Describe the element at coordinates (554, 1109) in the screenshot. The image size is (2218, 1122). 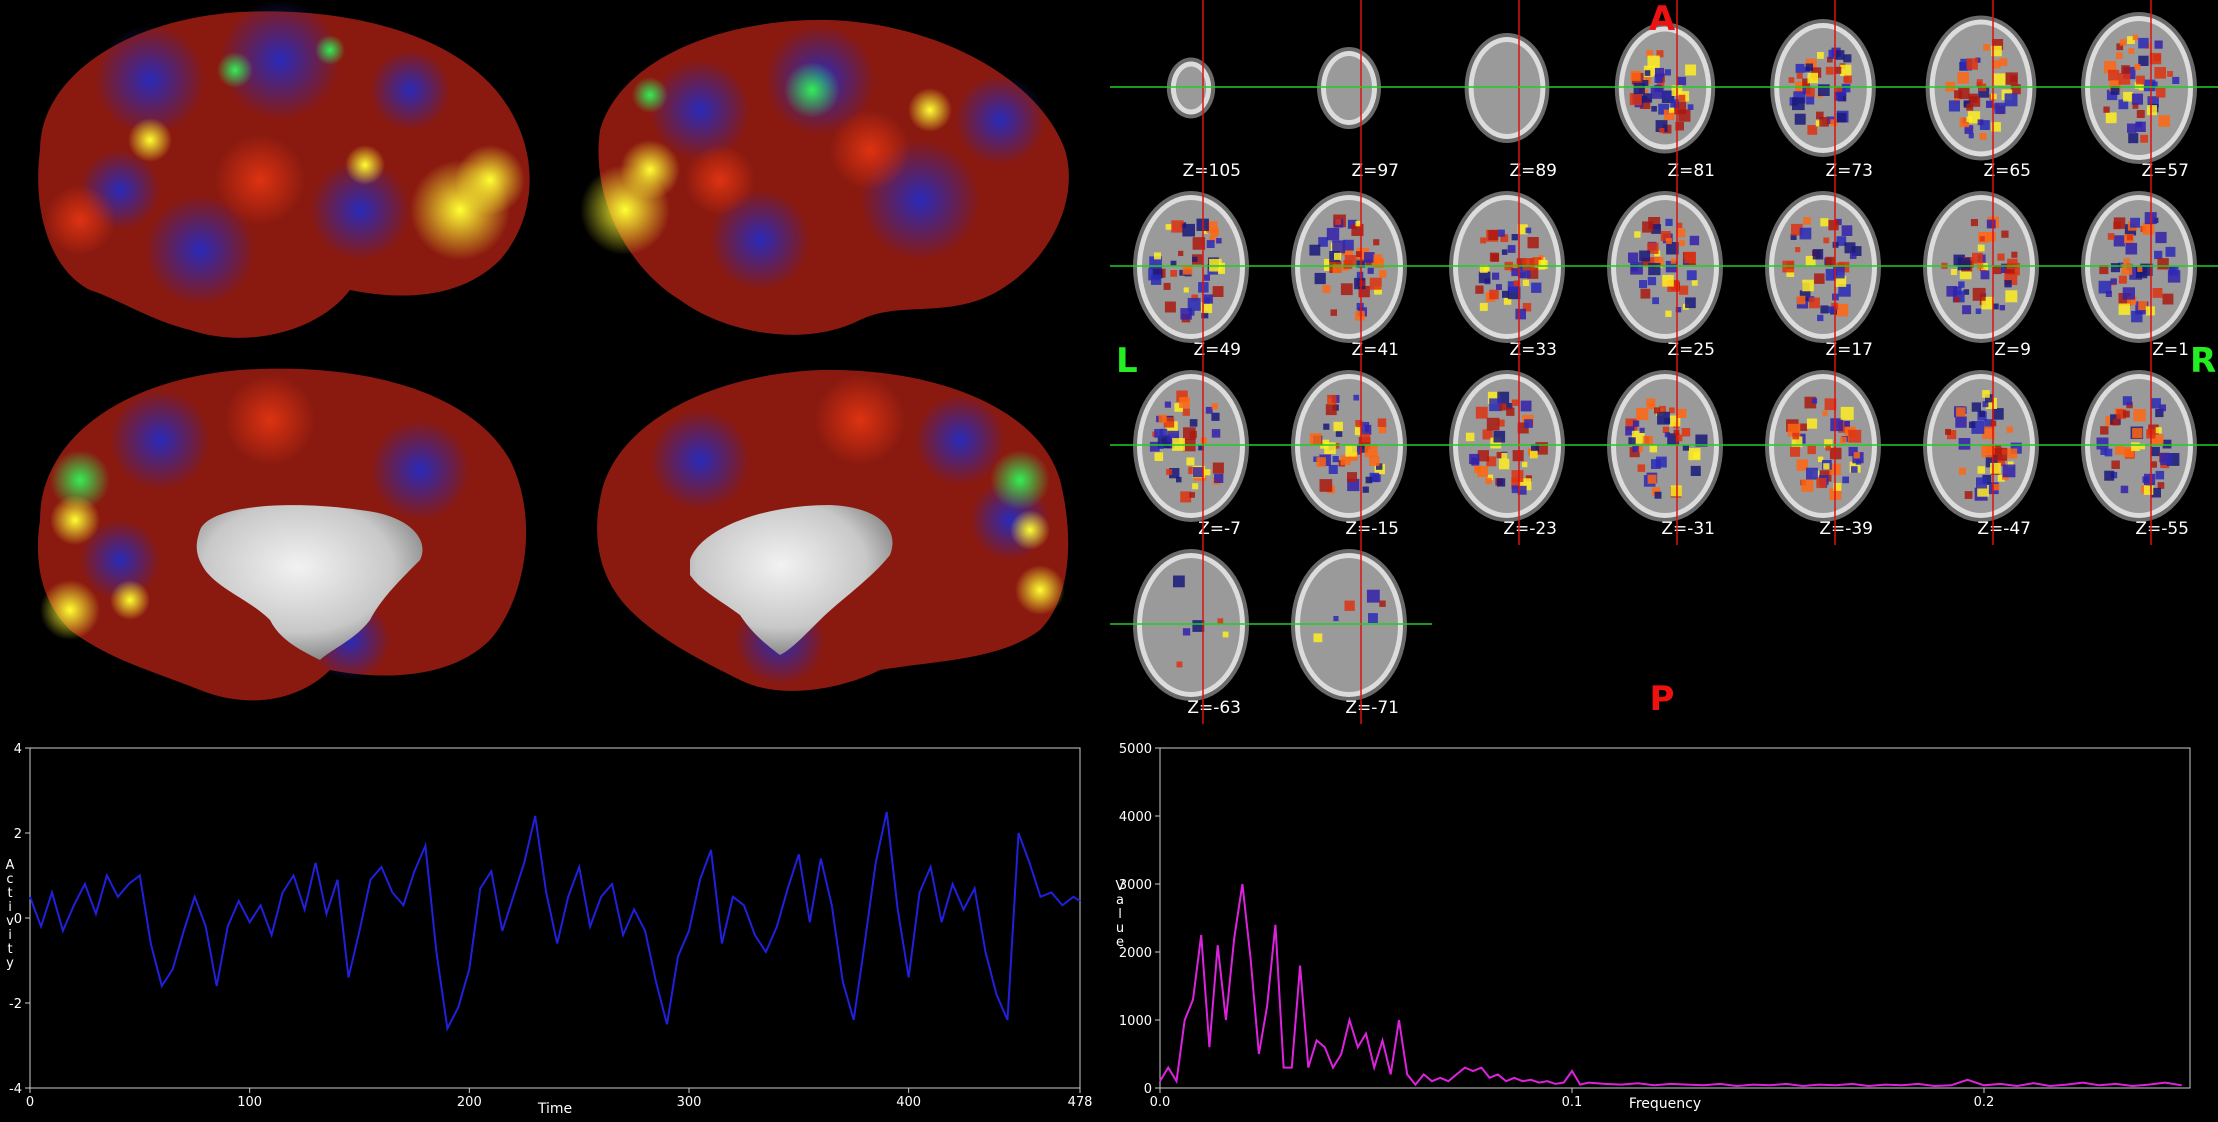
I see `timeseries-xlabel: Time` at that location.